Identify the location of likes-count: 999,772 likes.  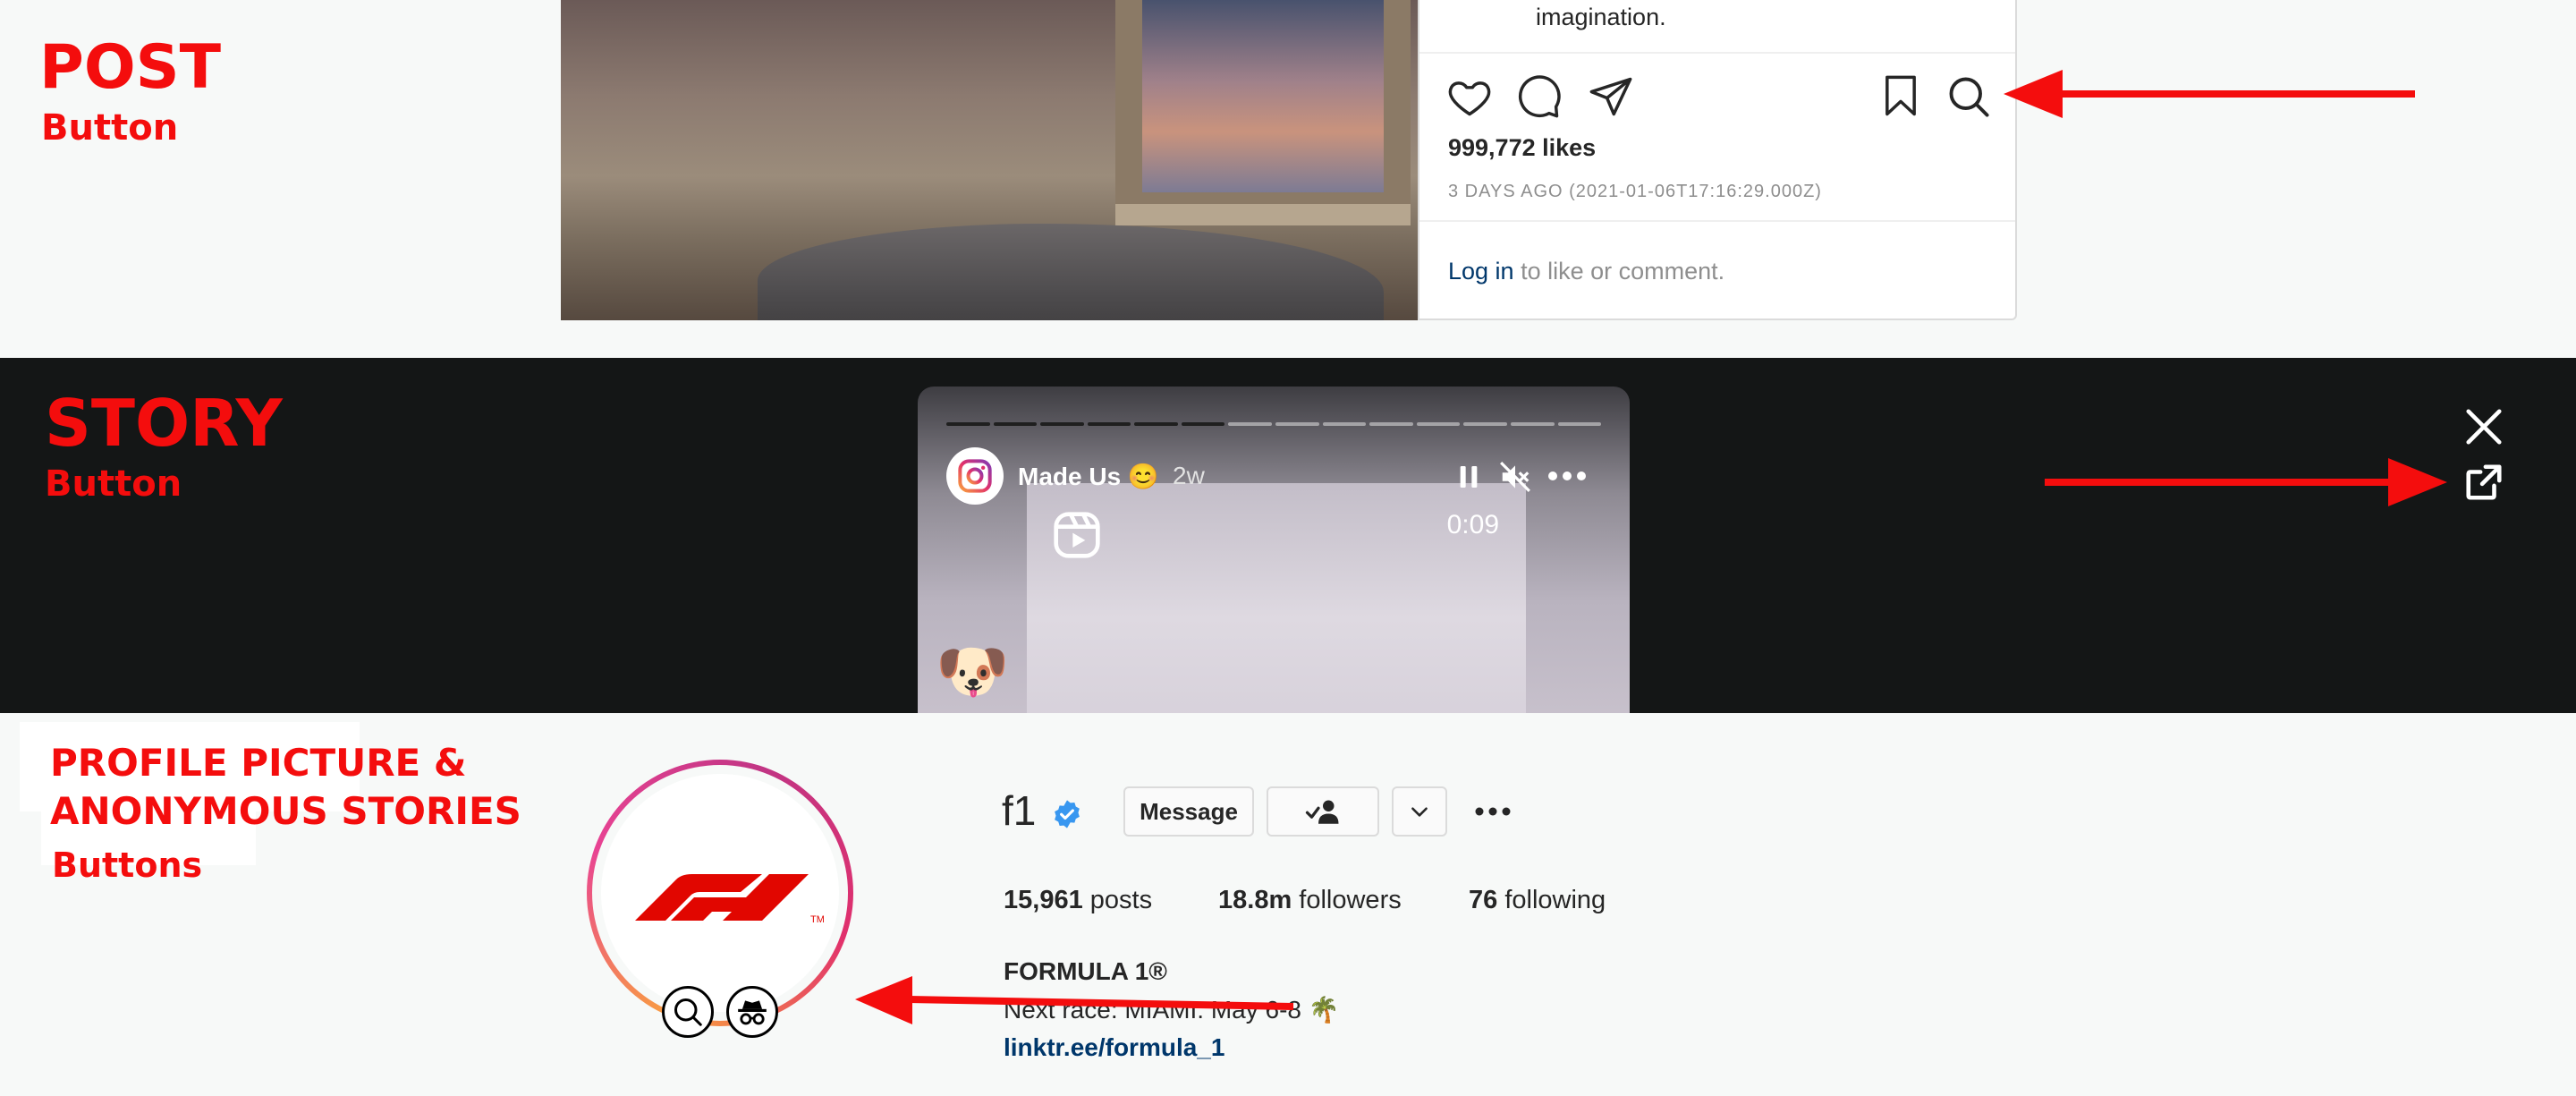
(1522, 148).